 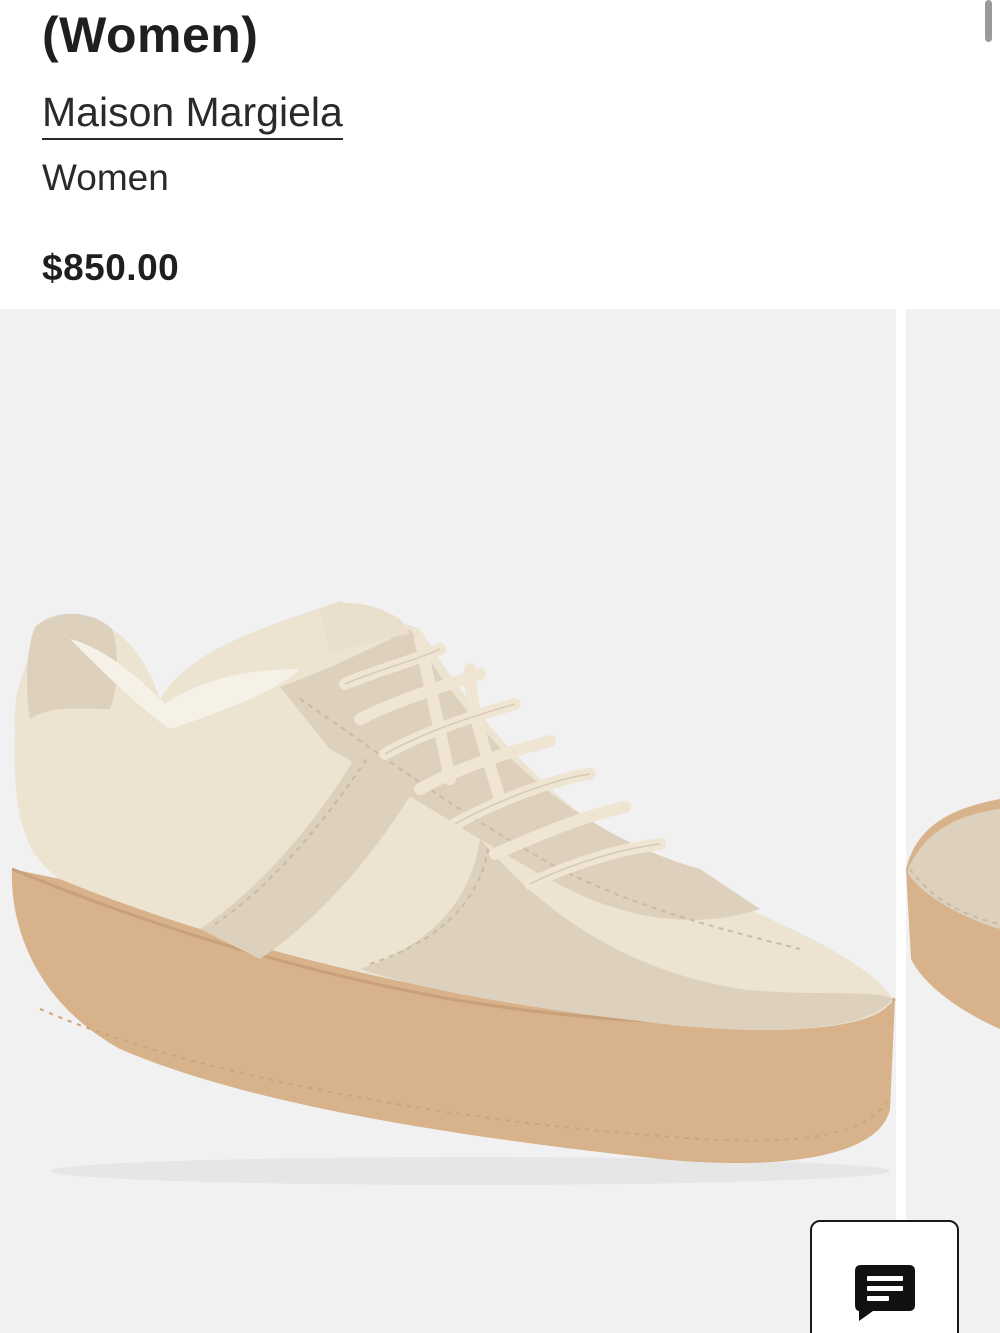 I want to click on chat-bubble-icon, so click(x=885, y=1293).